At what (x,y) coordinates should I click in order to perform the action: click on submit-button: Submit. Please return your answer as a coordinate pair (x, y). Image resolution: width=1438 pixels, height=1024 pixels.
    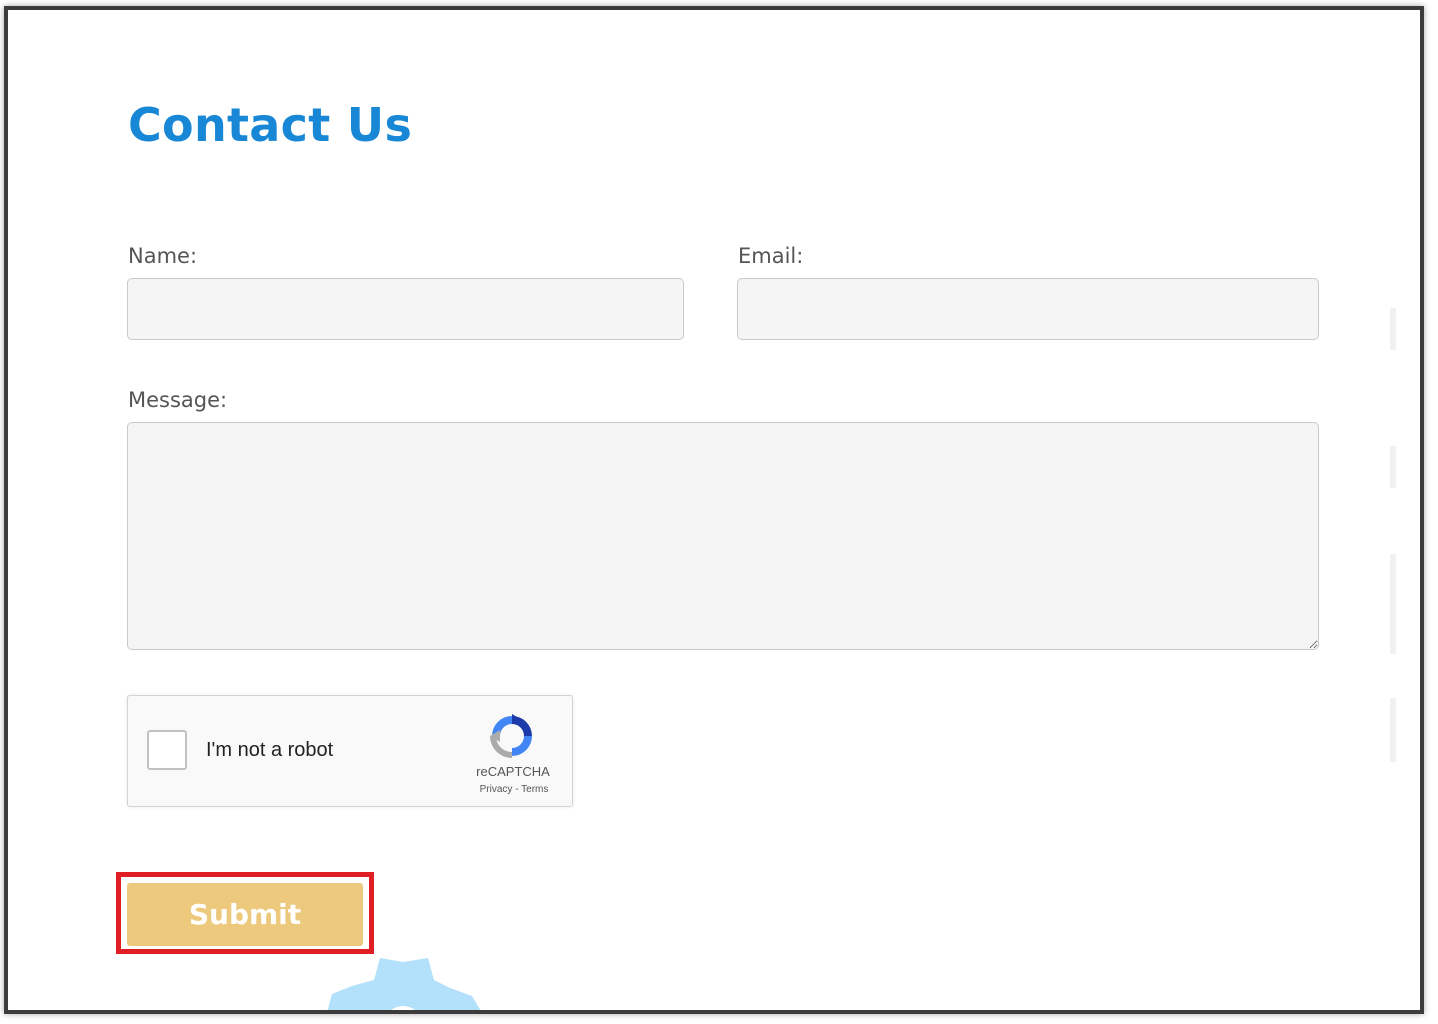
    Looking at the image, I should click on (245, 914).